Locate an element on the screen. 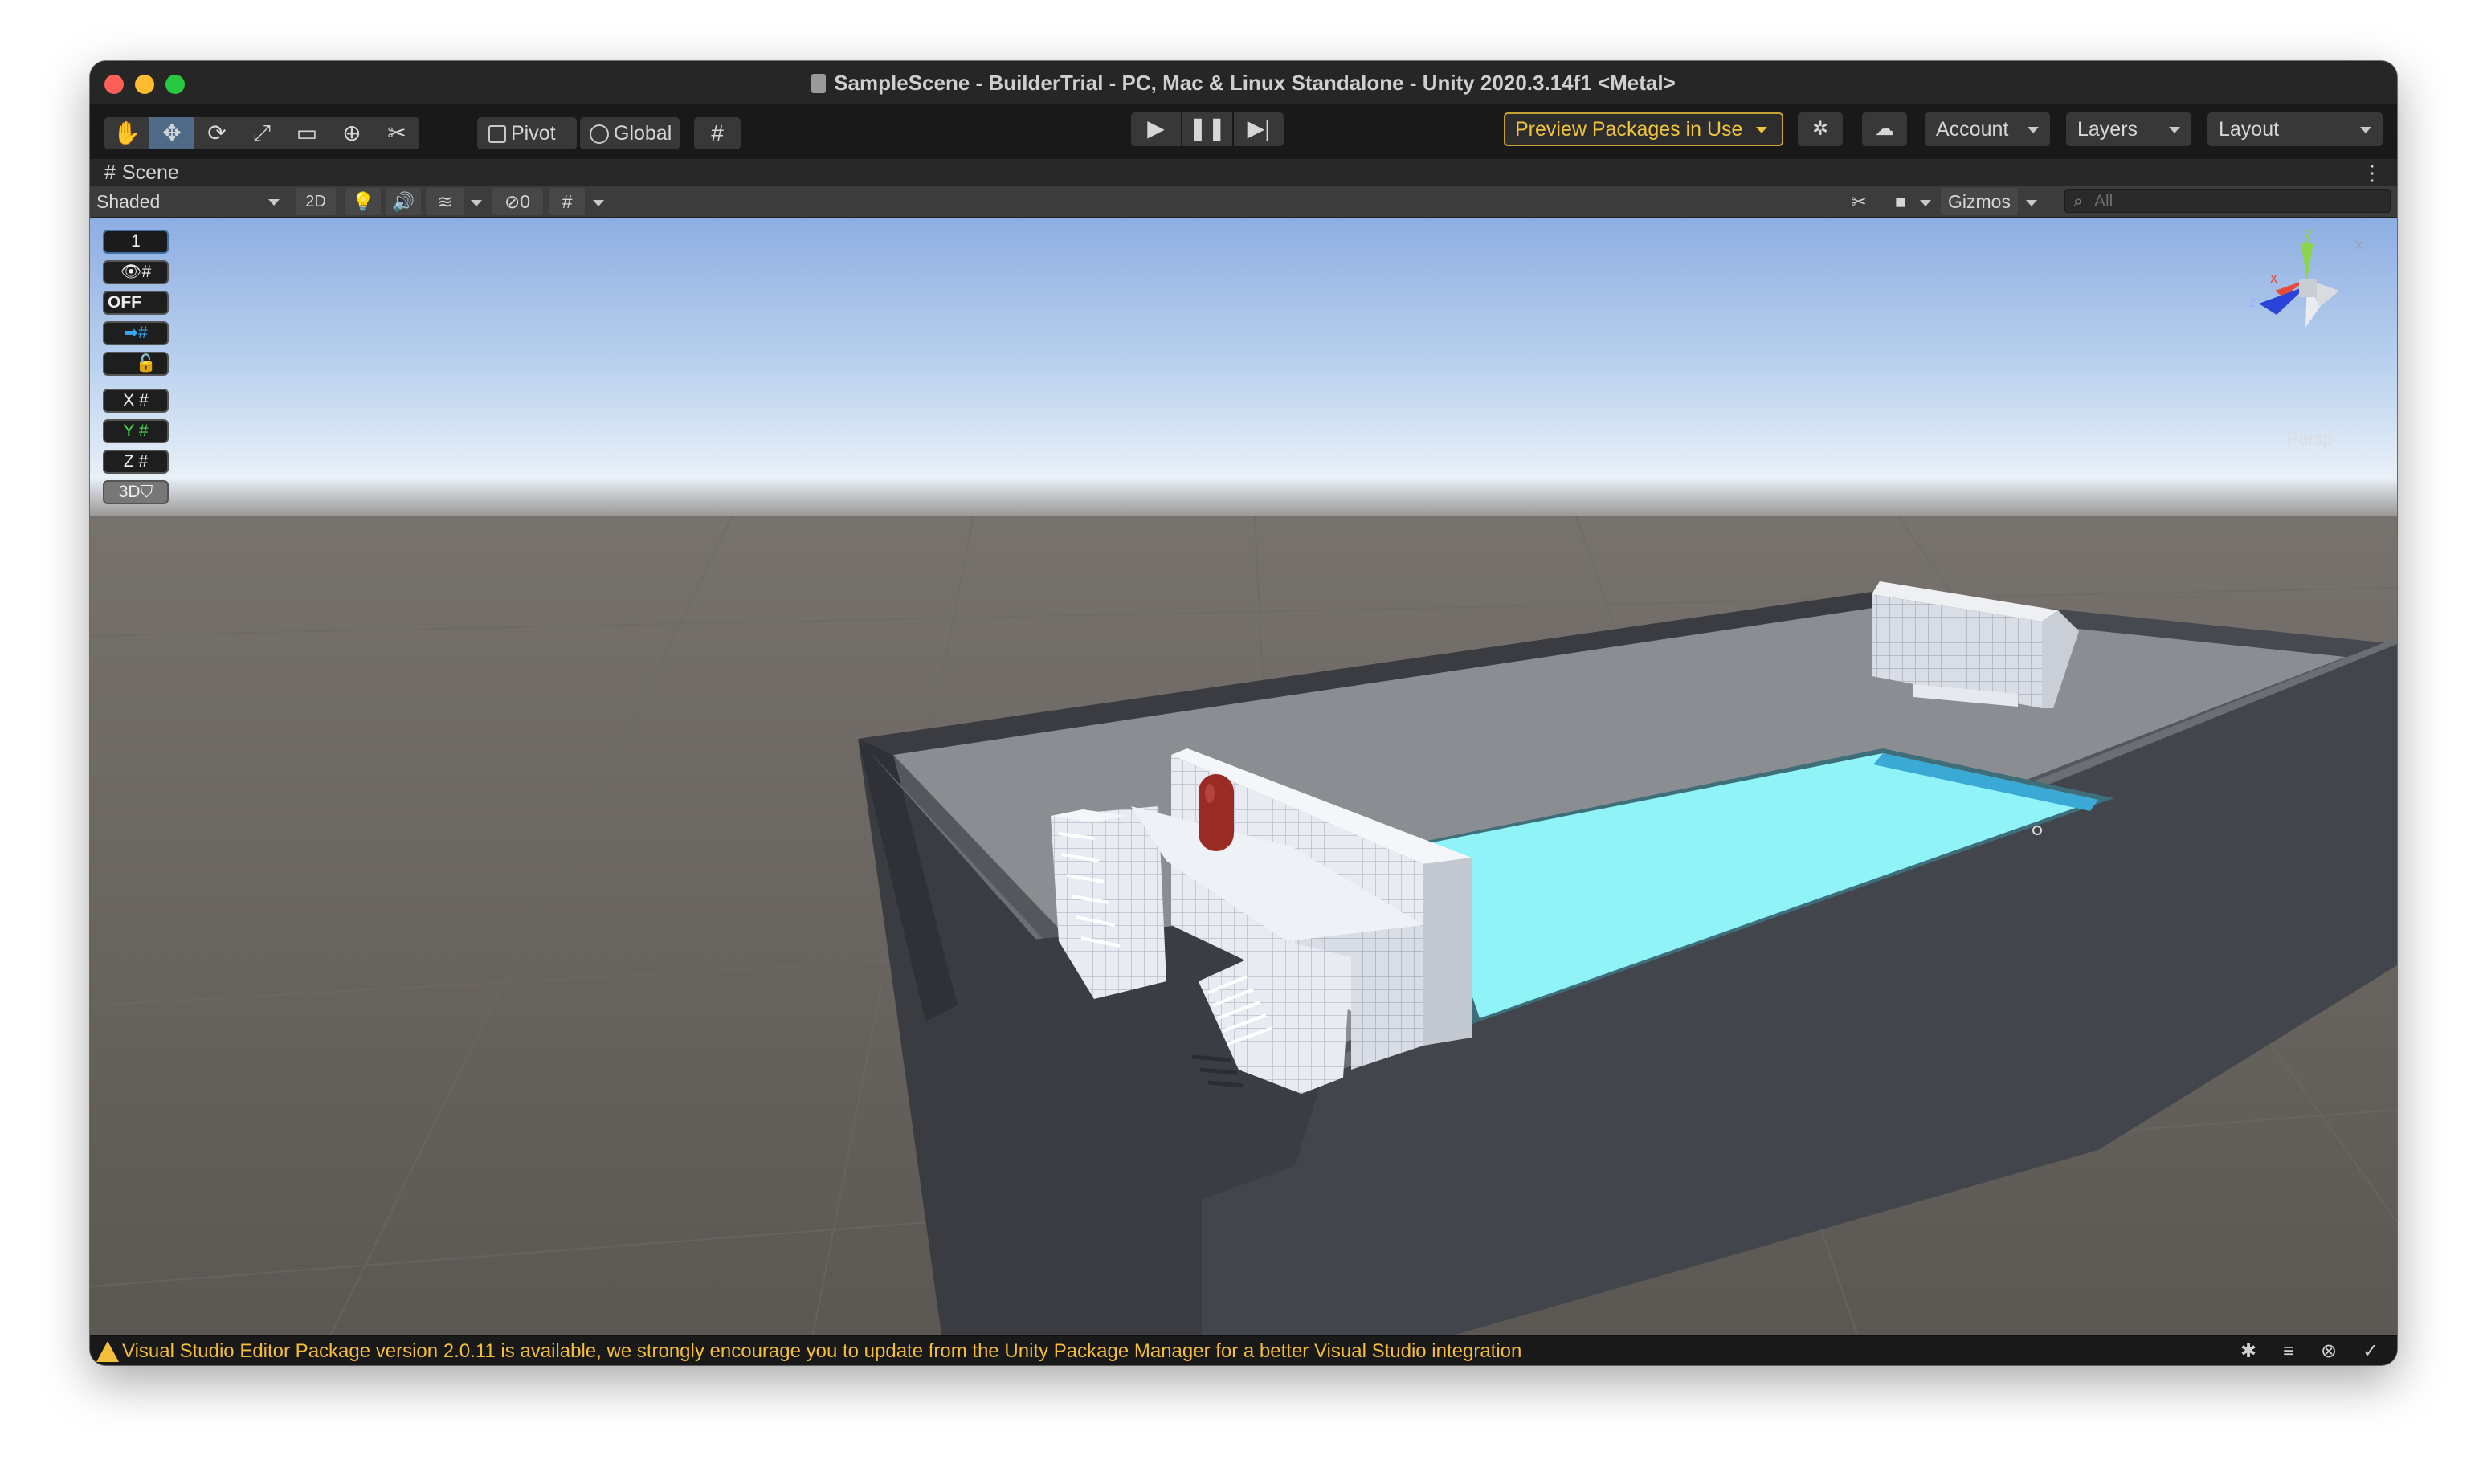 The width and height of the screenshot is (2487, 1484). warning-icon is located at coordinates (107, 1351).